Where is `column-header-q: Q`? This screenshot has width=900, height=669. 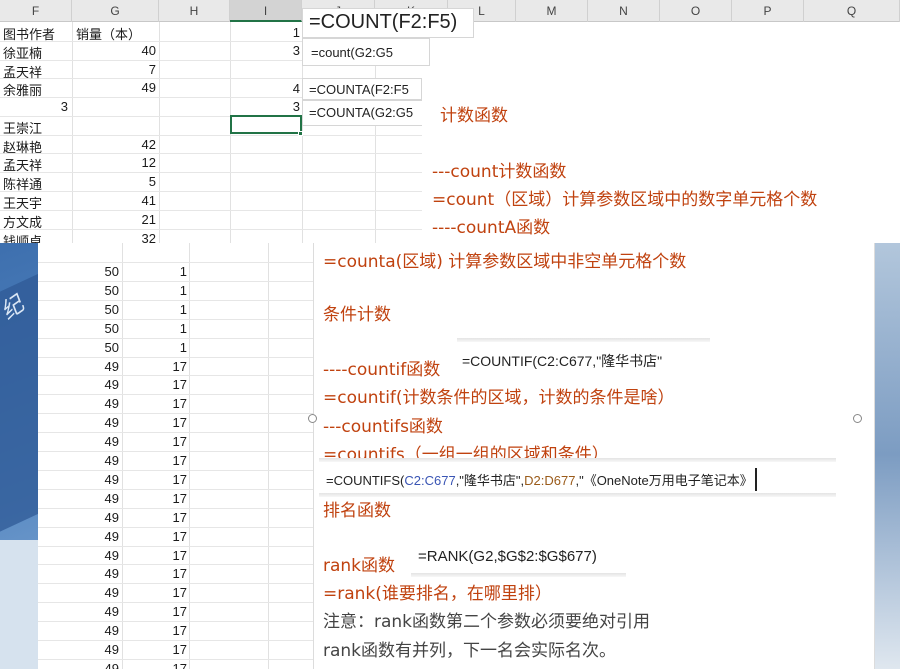 column-header-q: Q is located at coordinates (852, 11).